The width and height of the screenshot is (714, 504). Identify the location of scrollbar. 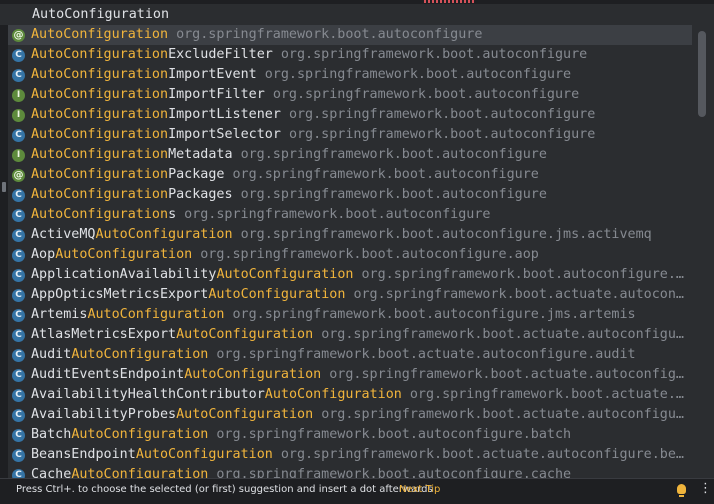
(702, 74).